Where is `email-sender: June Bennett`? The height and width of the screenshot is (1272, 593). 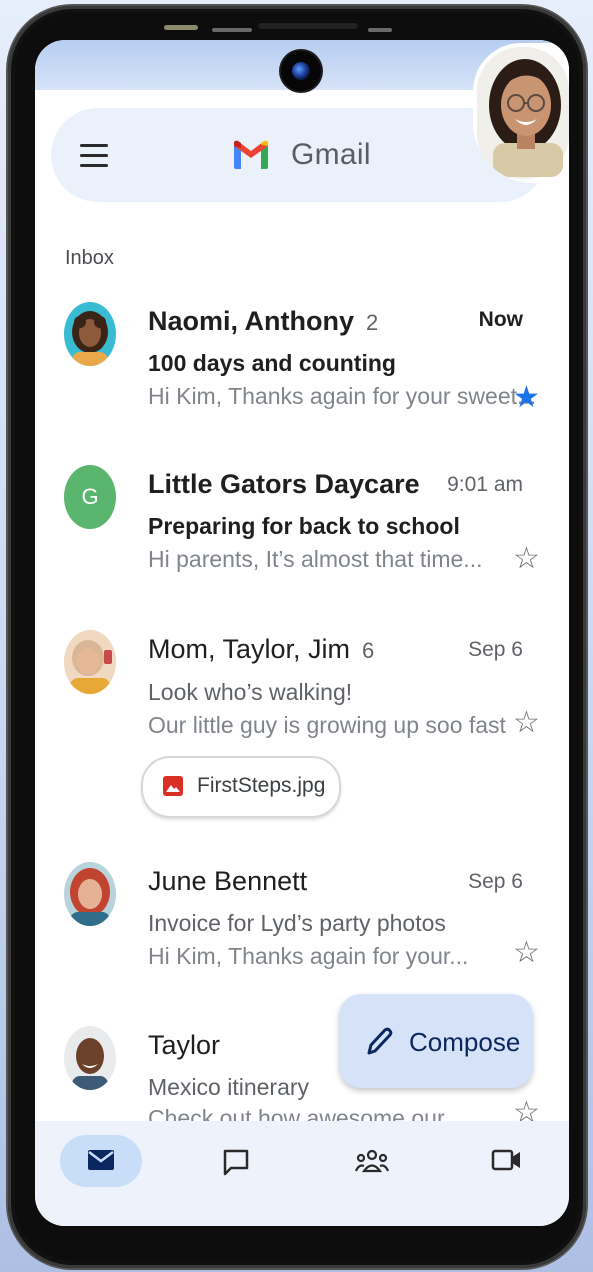 email-sender: June Bennett is located at coordinates (228, 881).